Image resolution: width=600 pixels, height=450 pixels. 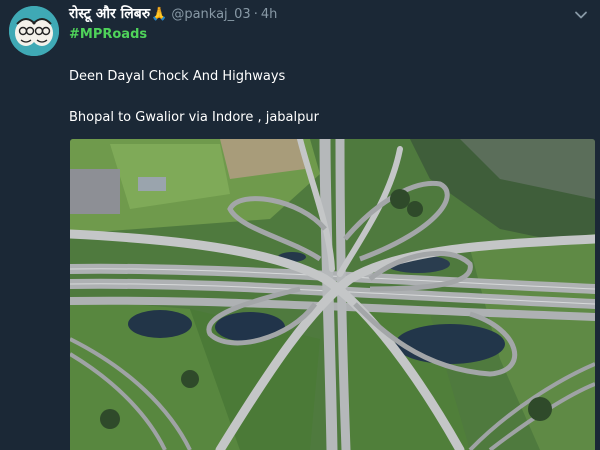 What do you see at coordinates (194, 117) in the screenshot?
I see `tweet-text-line: Bhopal to Gwalior via Indore , jabalpur` at bounding box center [194, 117].